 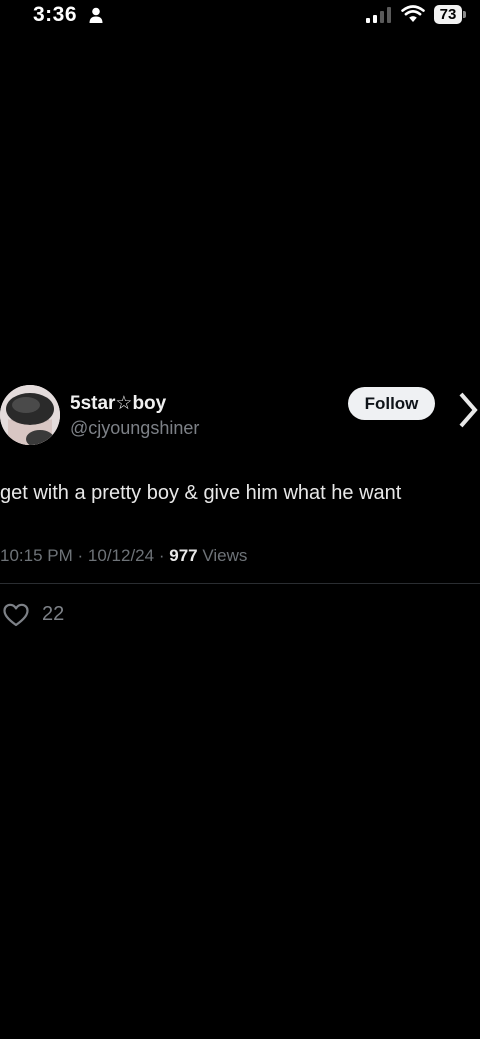 What do you see at coordinates (378, 15) in the screenshot?
I see `signal-icon` at bounding box center [378, 15].